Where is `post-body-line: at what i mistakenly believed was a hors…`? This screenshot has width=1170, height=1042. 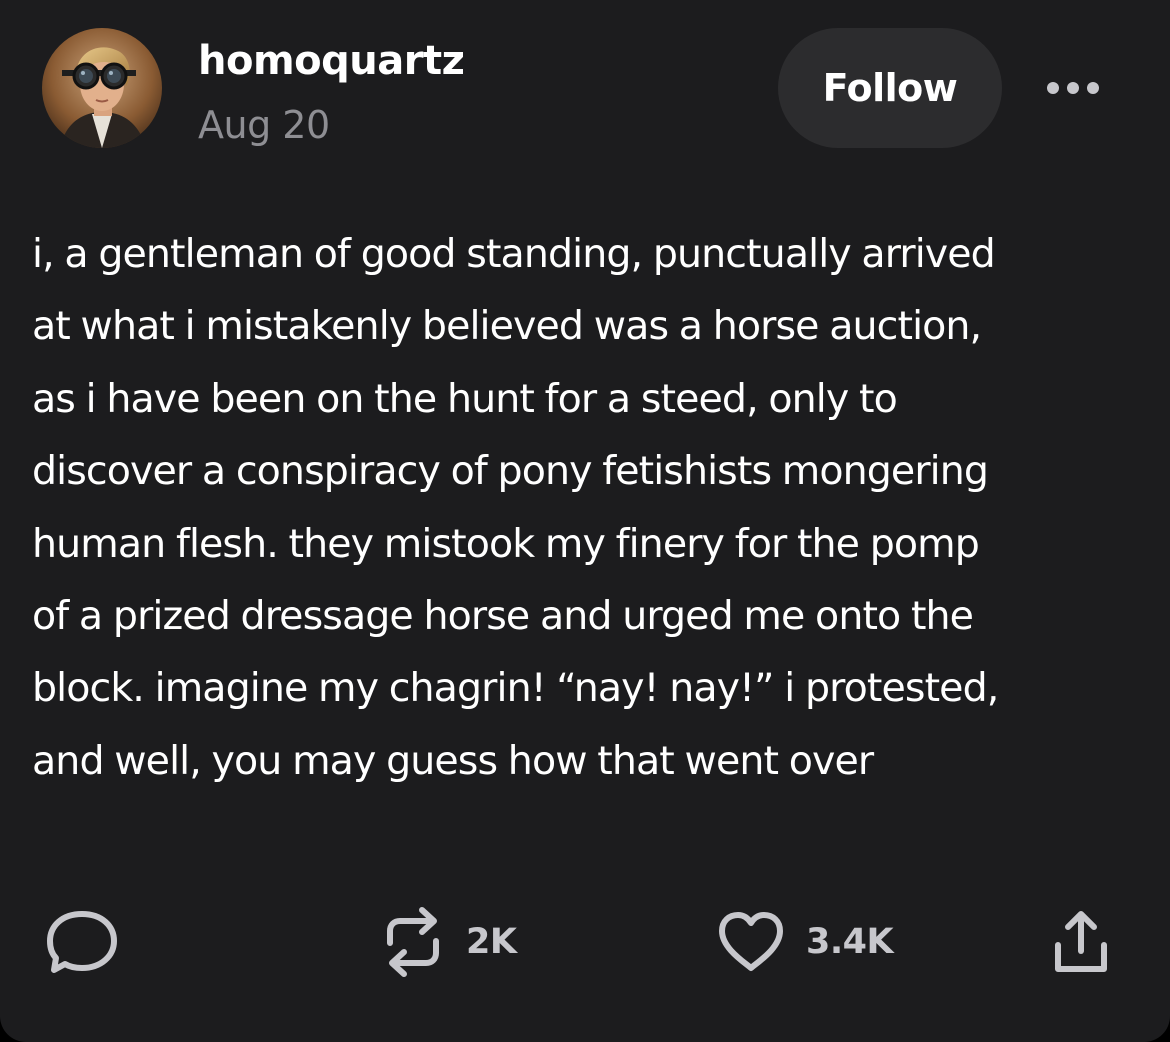
post-body-line: at what i mistakenly believed was a hors… is located at coordinates (507, 326).